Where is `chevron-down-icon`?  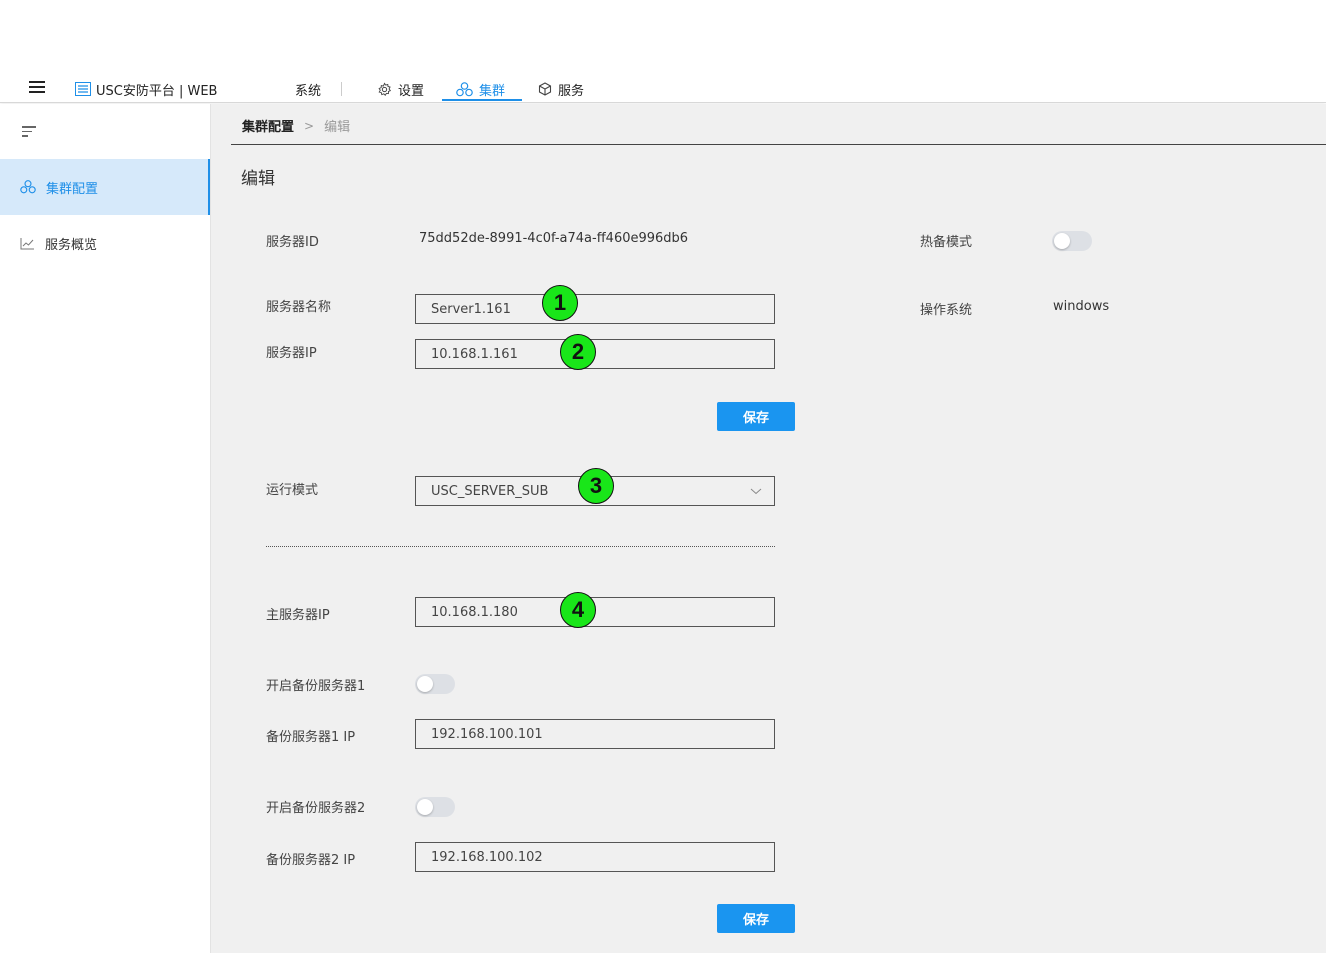 chevron-down-icon is located at coordinates (756, 491).